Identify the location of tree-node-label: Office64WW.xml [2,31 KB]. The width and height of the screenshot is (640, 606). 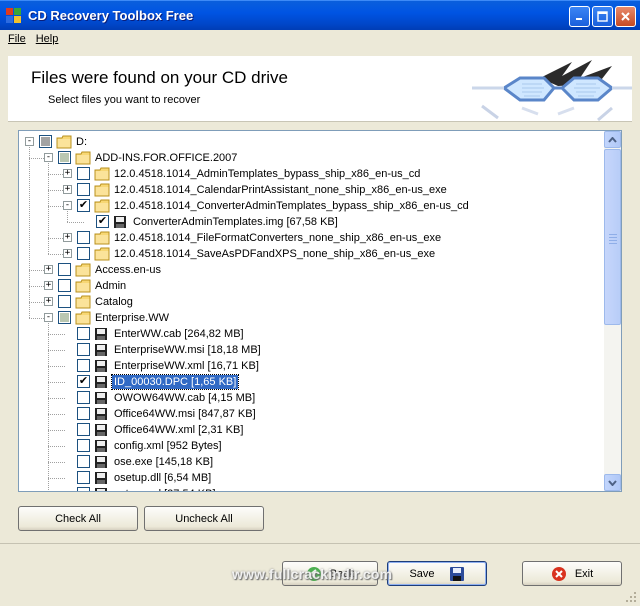
(178, 430).